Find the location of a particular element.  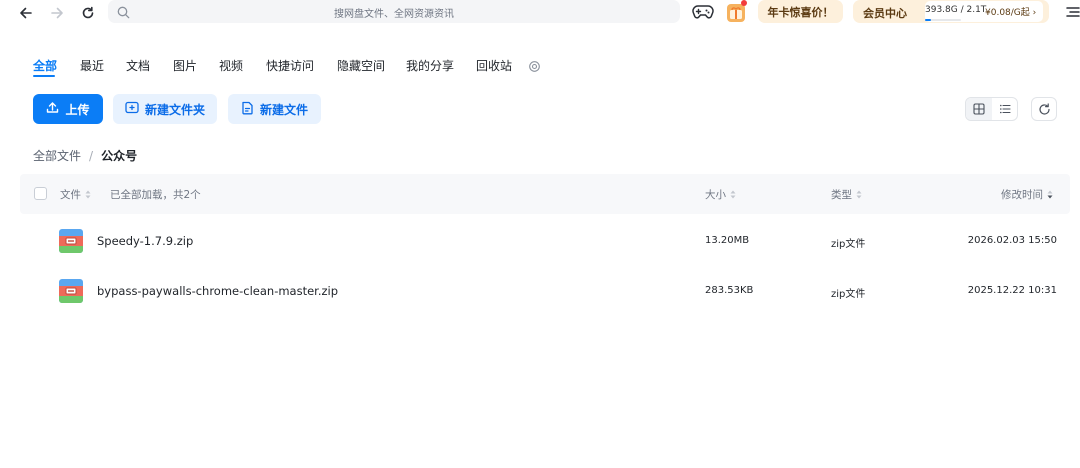

file-modified: 2025.12.22 10:31 is located at coordinates (1012, 290).